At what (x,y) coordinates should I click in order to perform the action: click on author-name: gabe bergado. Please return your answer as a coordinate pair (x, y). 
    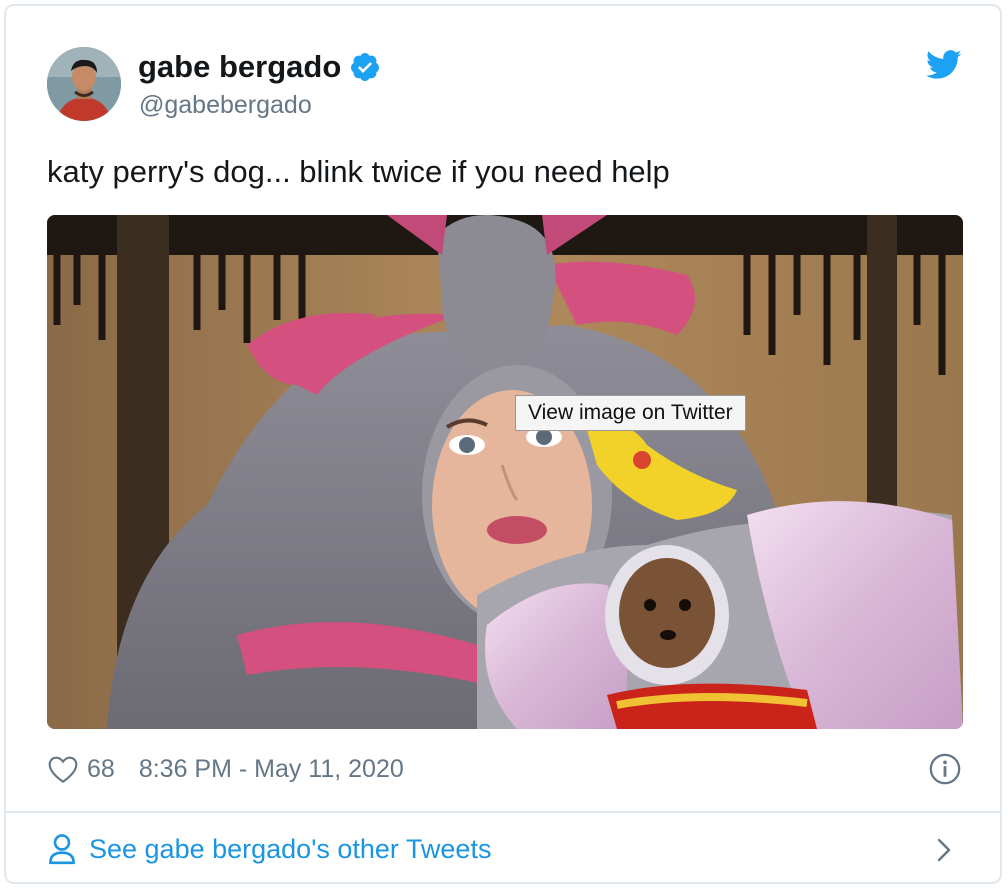
    Looking at the image, I should click on (259, 67).